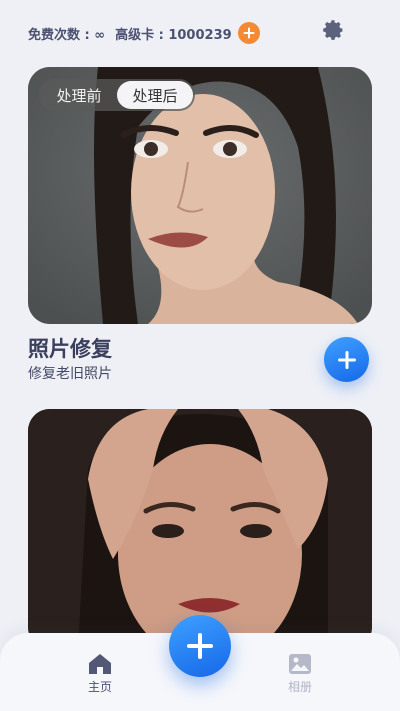  Describe the element at coordinates (300, 664) in the screenshot. I see `gallery-icon` at that location.